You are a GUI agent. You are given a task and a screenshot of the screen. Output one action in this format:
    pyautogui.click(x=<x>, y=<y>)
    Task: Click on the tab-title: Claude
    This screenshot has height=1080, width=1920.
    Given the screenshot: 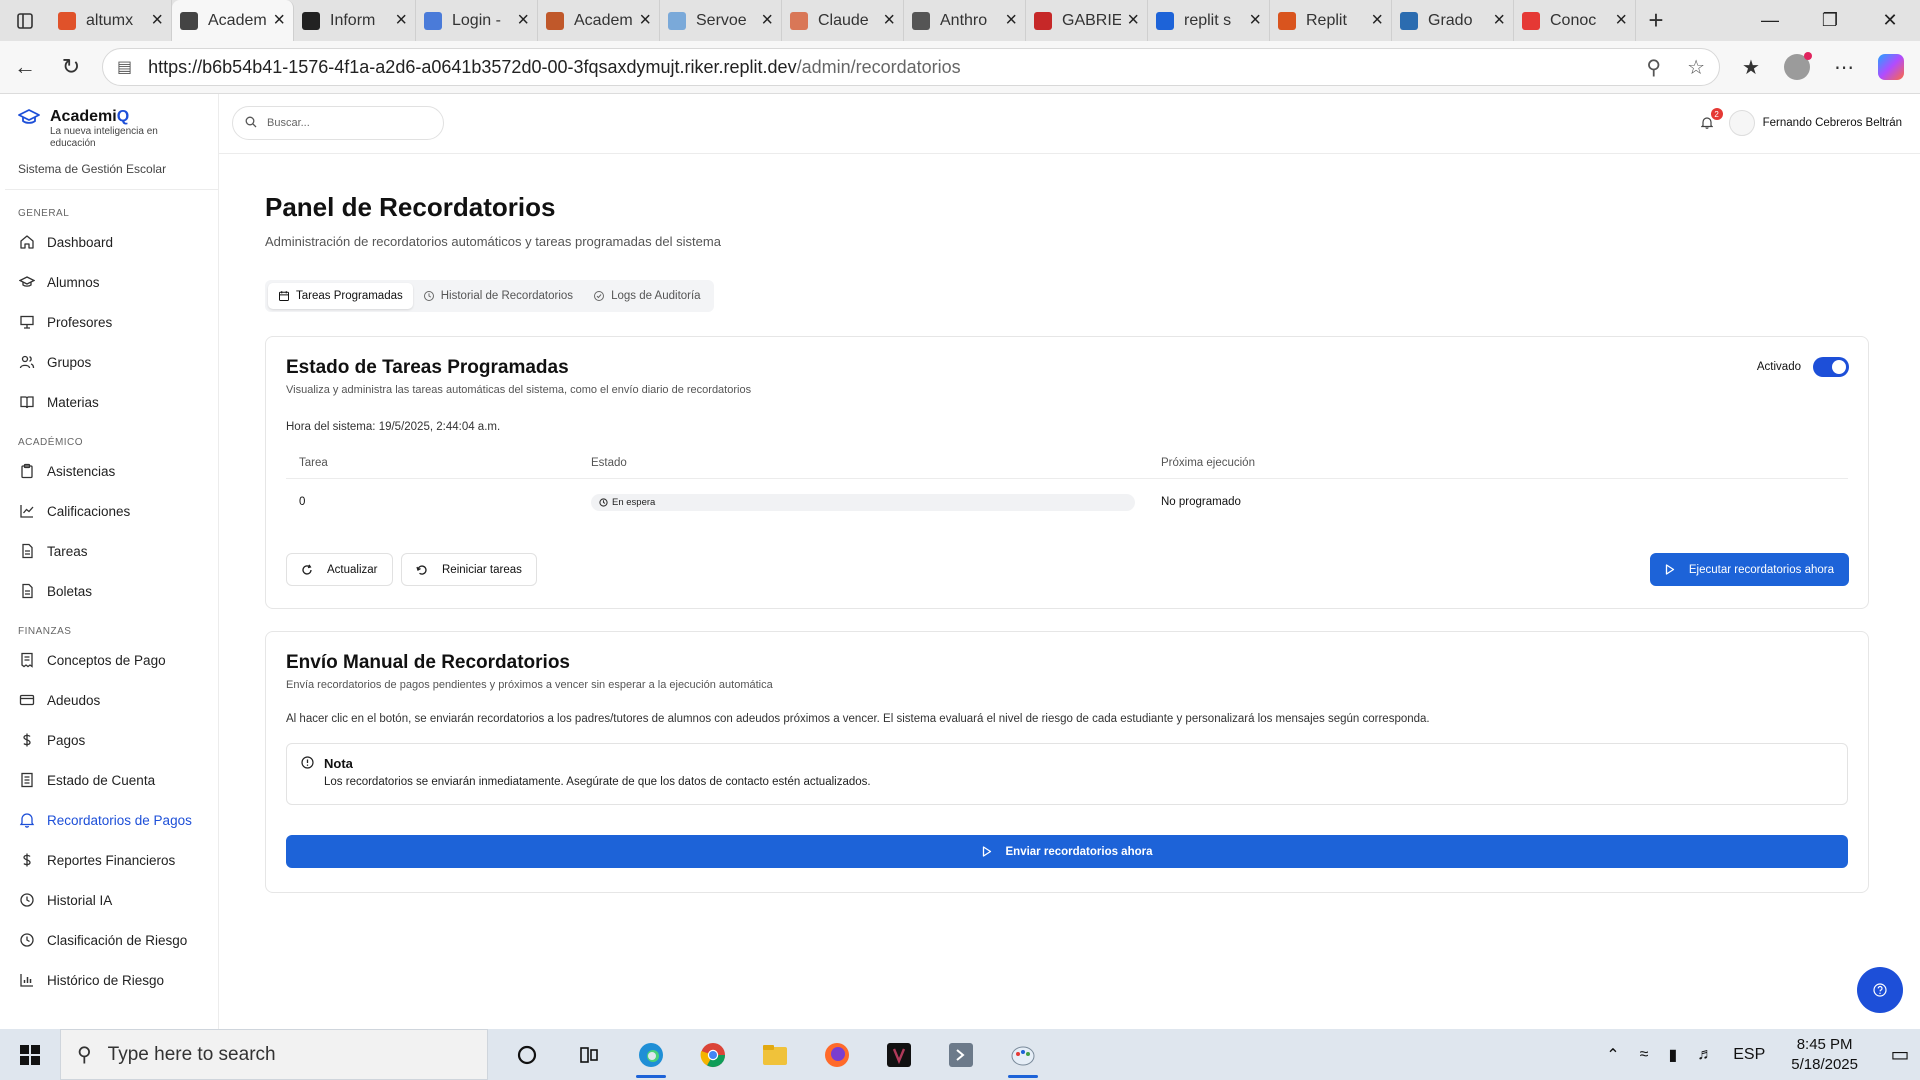 What is the action you would take?
    pyautogui.click(x=843, y=20)
    